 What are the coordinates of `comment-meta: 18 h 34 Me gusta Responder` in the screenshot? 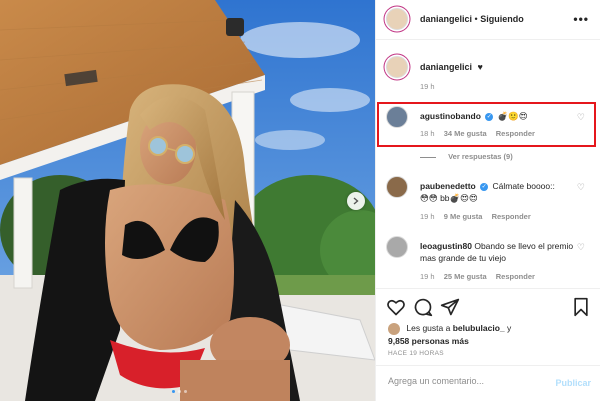 It's located at (481, 133).